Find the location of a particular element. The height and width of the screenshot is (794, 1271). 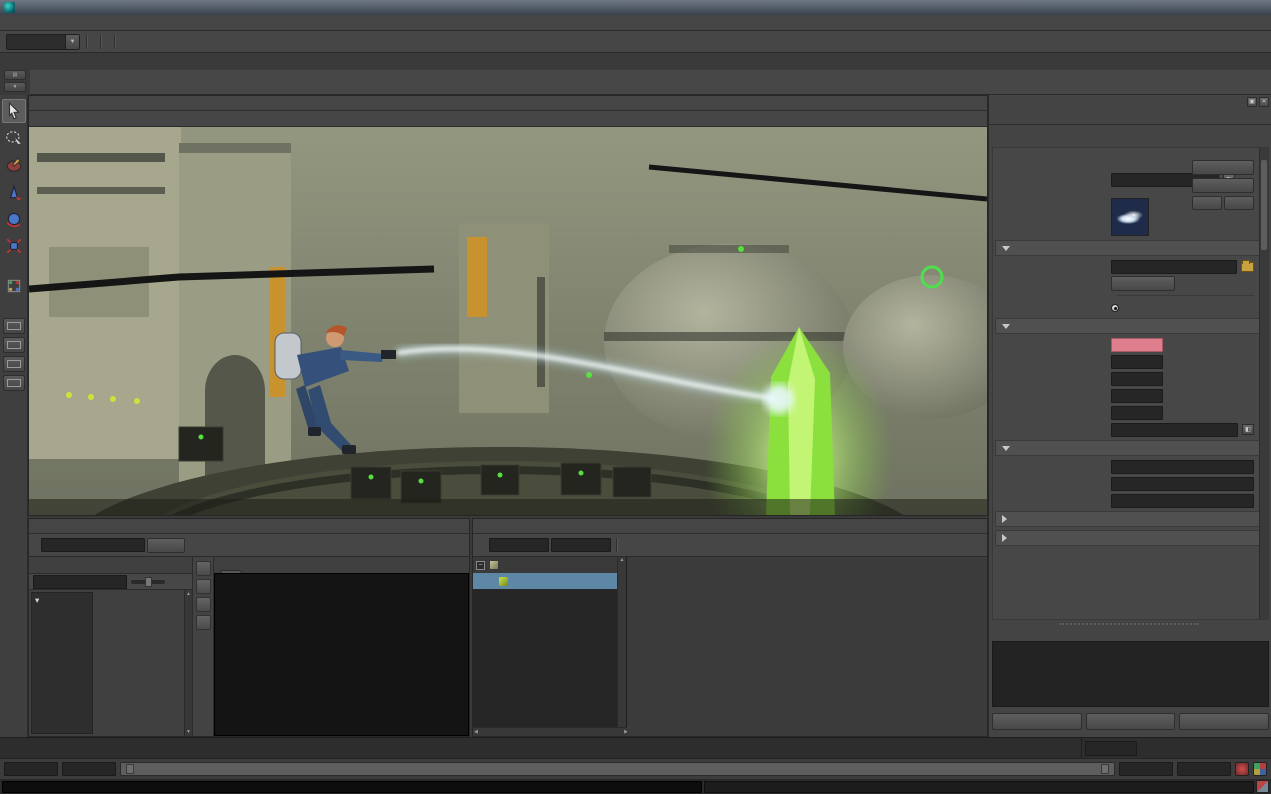

clear-work-area-icon is located at coordinates (203, 622).